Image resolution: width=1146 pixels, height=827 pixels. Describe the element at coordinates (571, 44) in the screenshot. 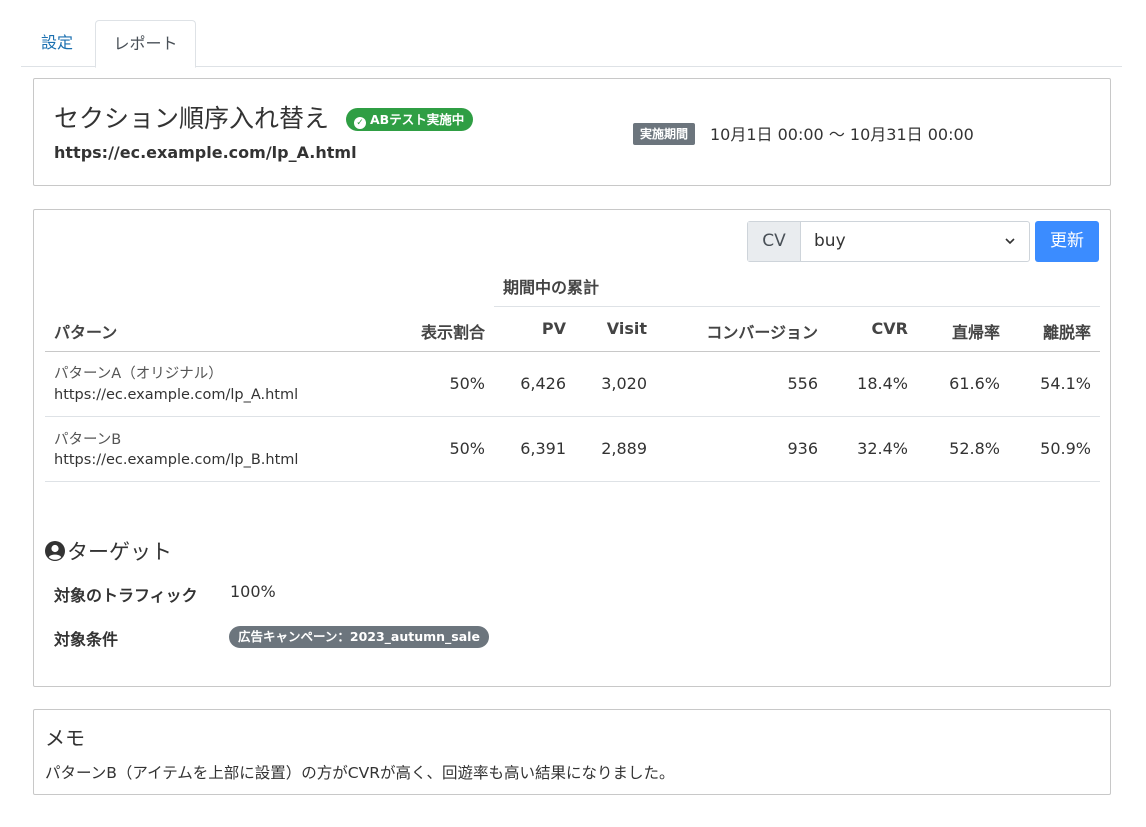

I see `tab-bar: 設定 レポート` at that location.